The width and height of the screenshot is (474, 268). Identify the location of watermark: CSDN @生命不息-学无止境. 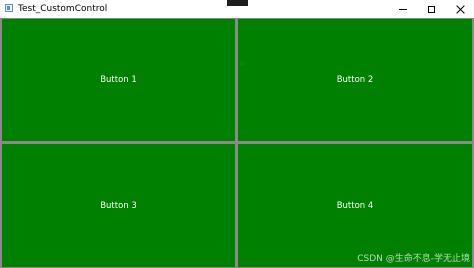
(413, 259).